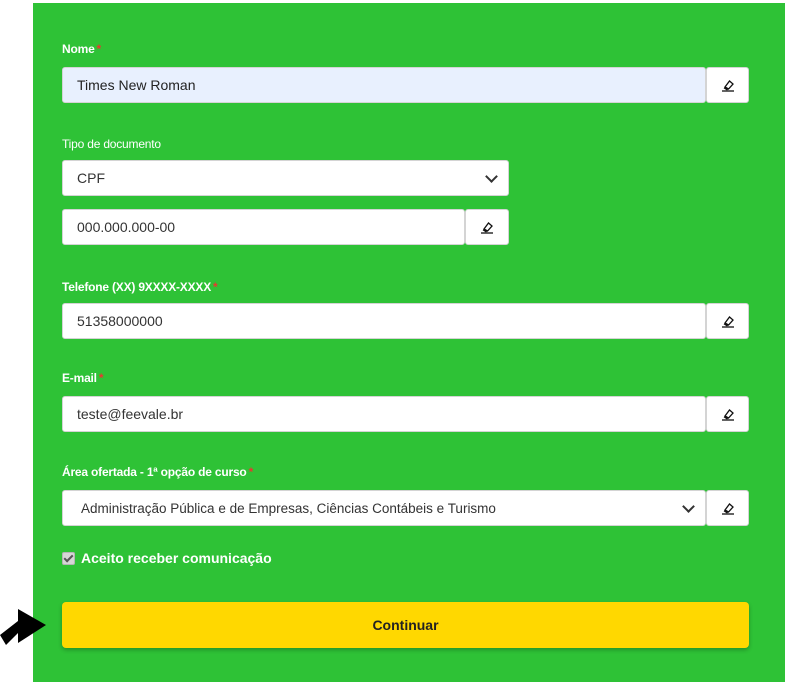  Describe the element at coordinates (384, 414) in the screenshot. I see `email-input: teste@feevale.br` at that location.